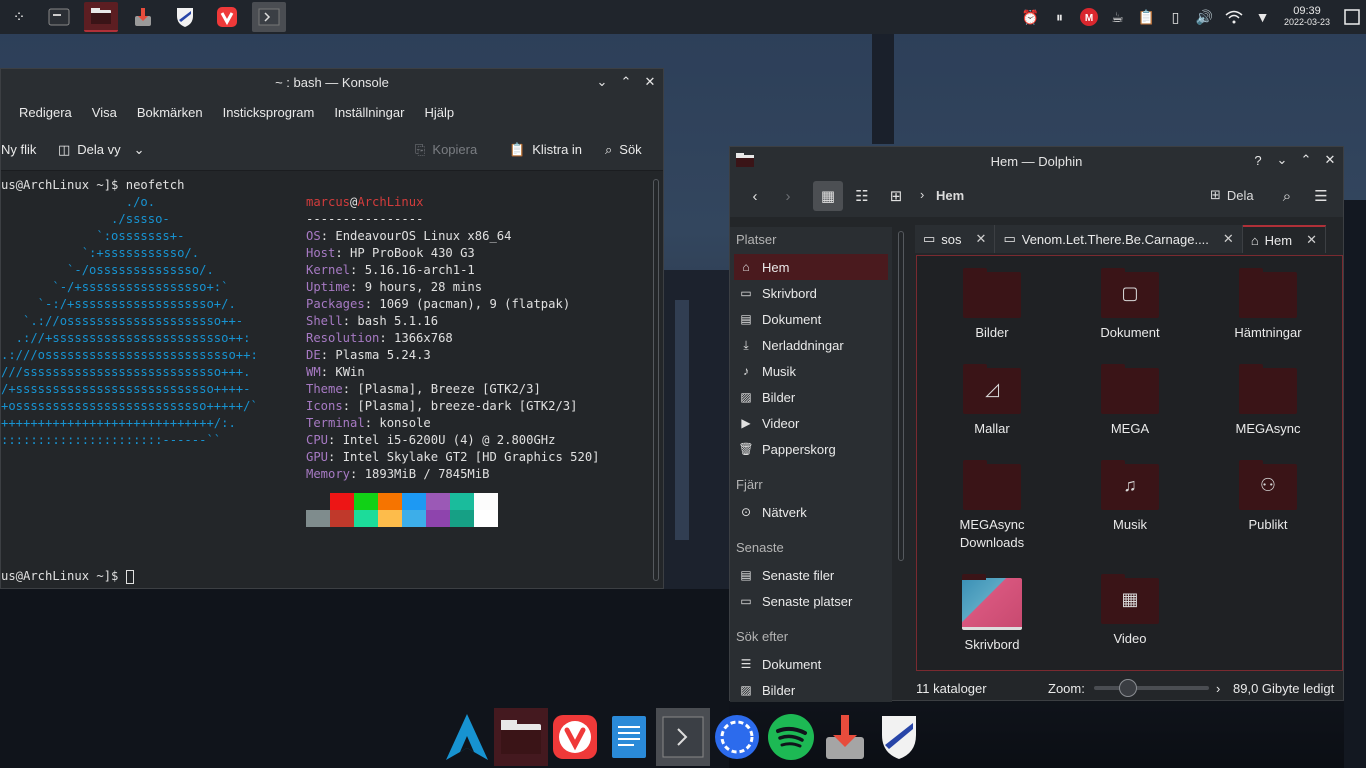 The width and height of the screenshot is (1366, 768). I want to click on menu-view: Visa, so click(104, 112).